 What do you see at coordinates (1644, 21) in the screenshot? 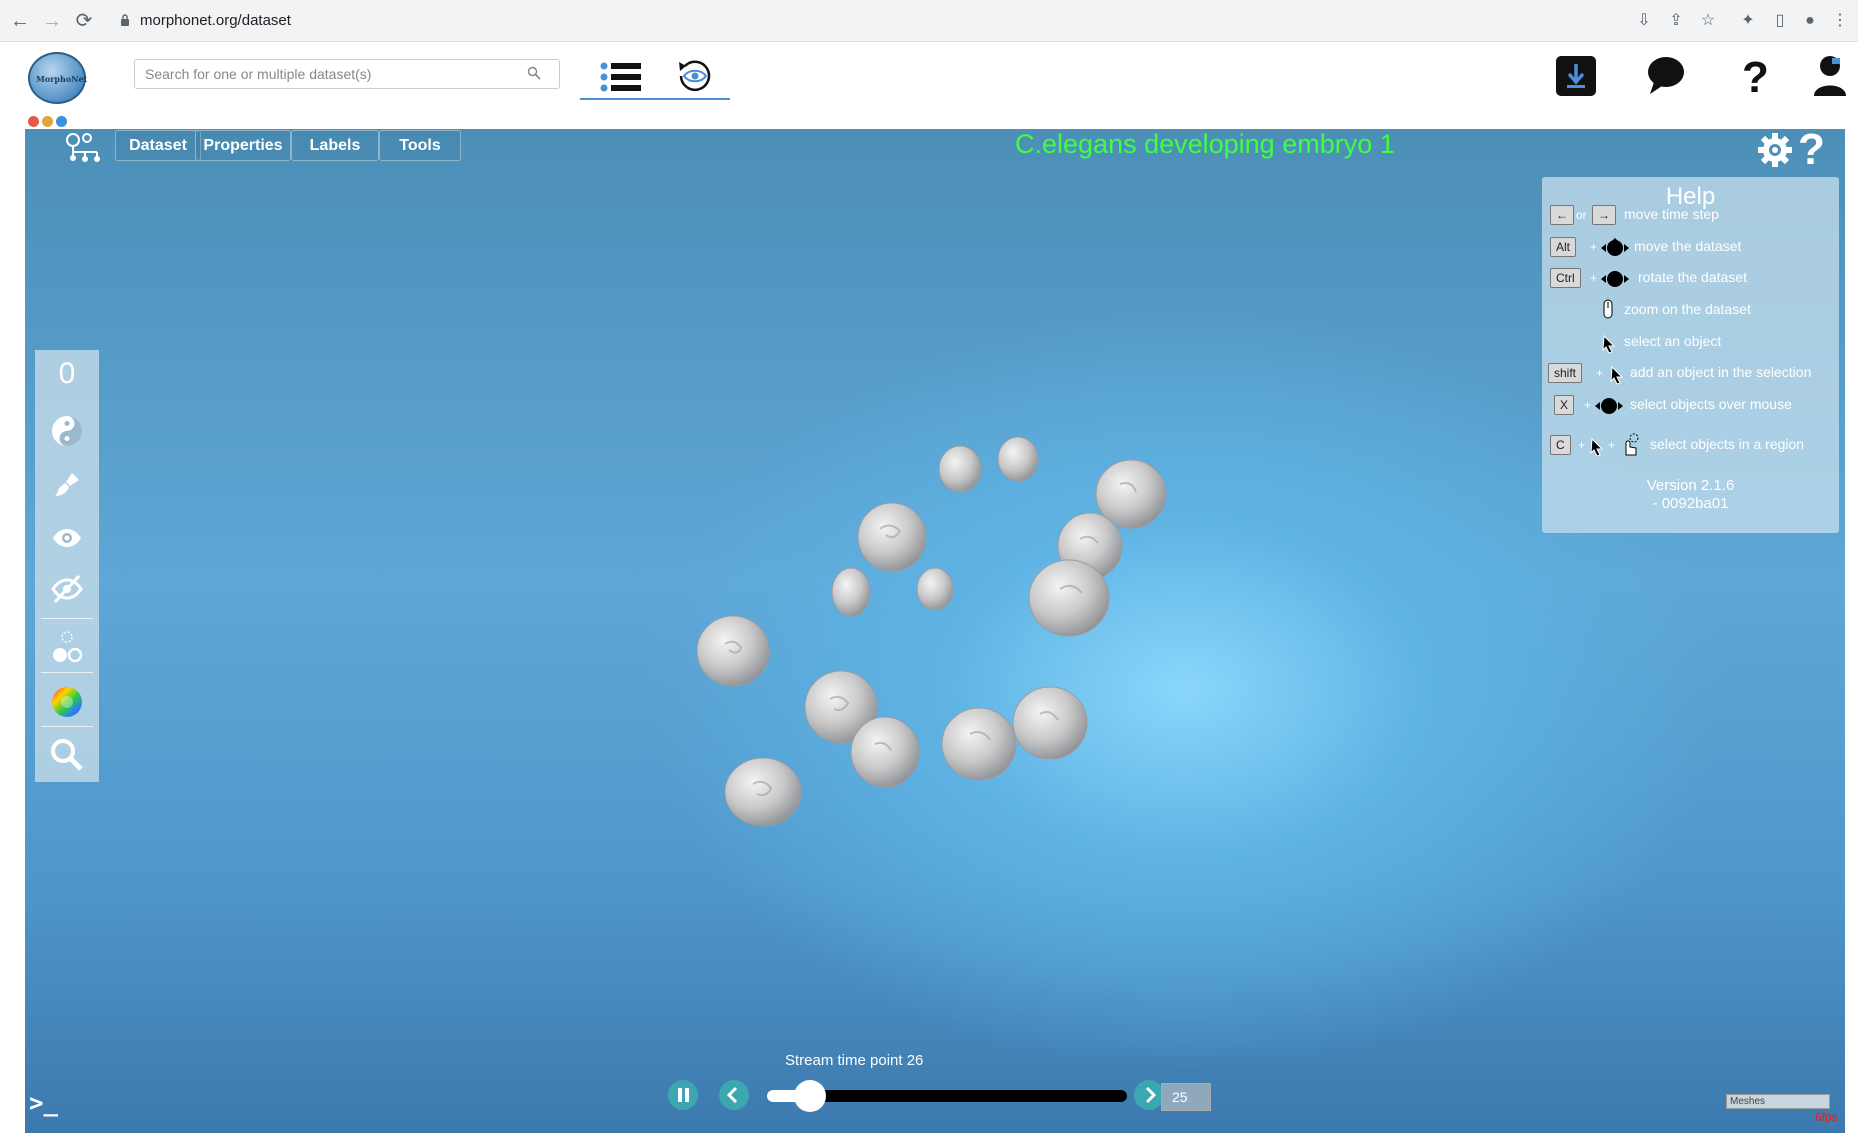
I see `install-icon: ⇩` at bounding box center [1644, 21].